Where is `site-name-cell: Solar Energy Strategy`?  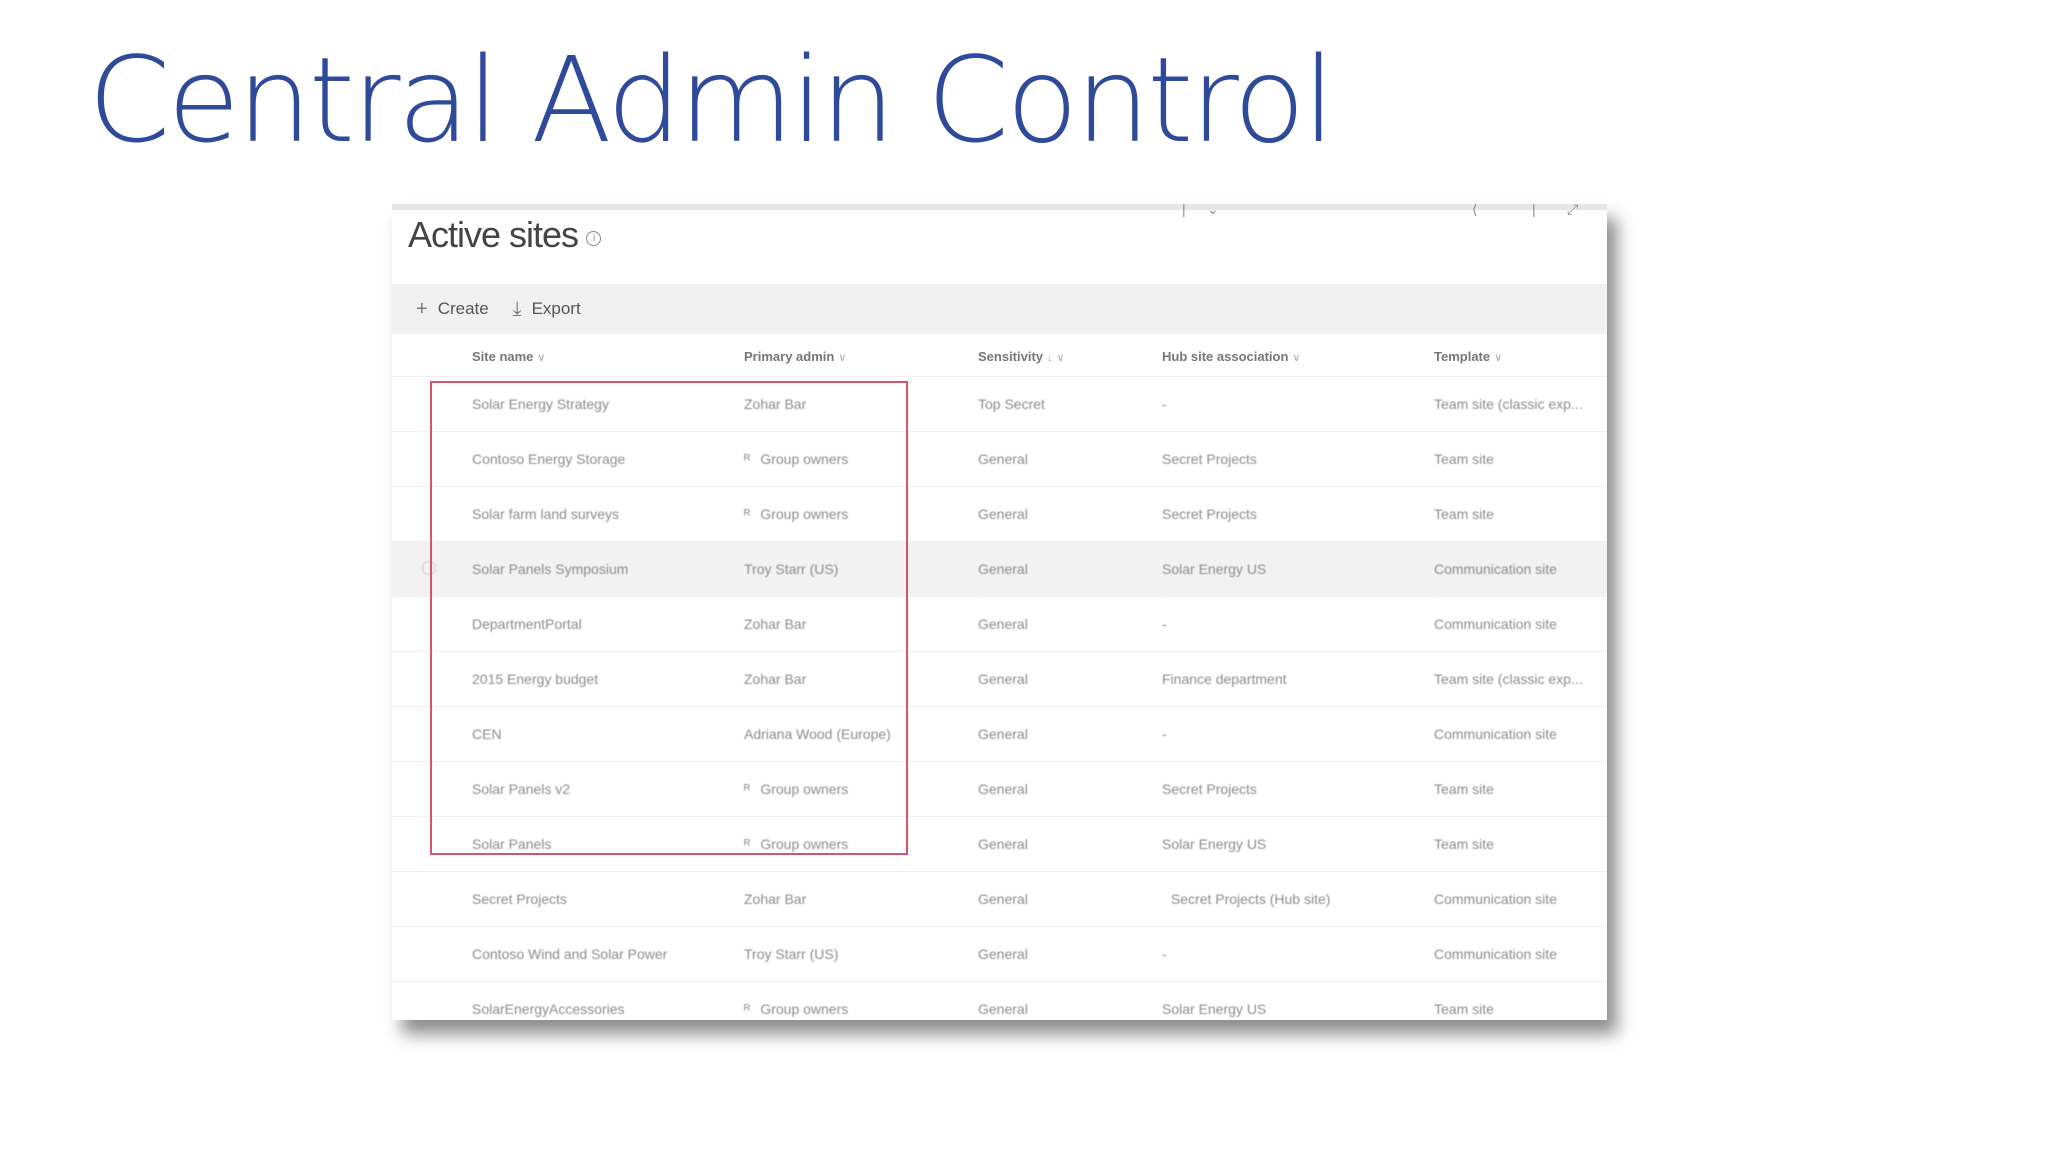
site-name-cell: Solar Energy Strategy is located at coordinates (608, 404).